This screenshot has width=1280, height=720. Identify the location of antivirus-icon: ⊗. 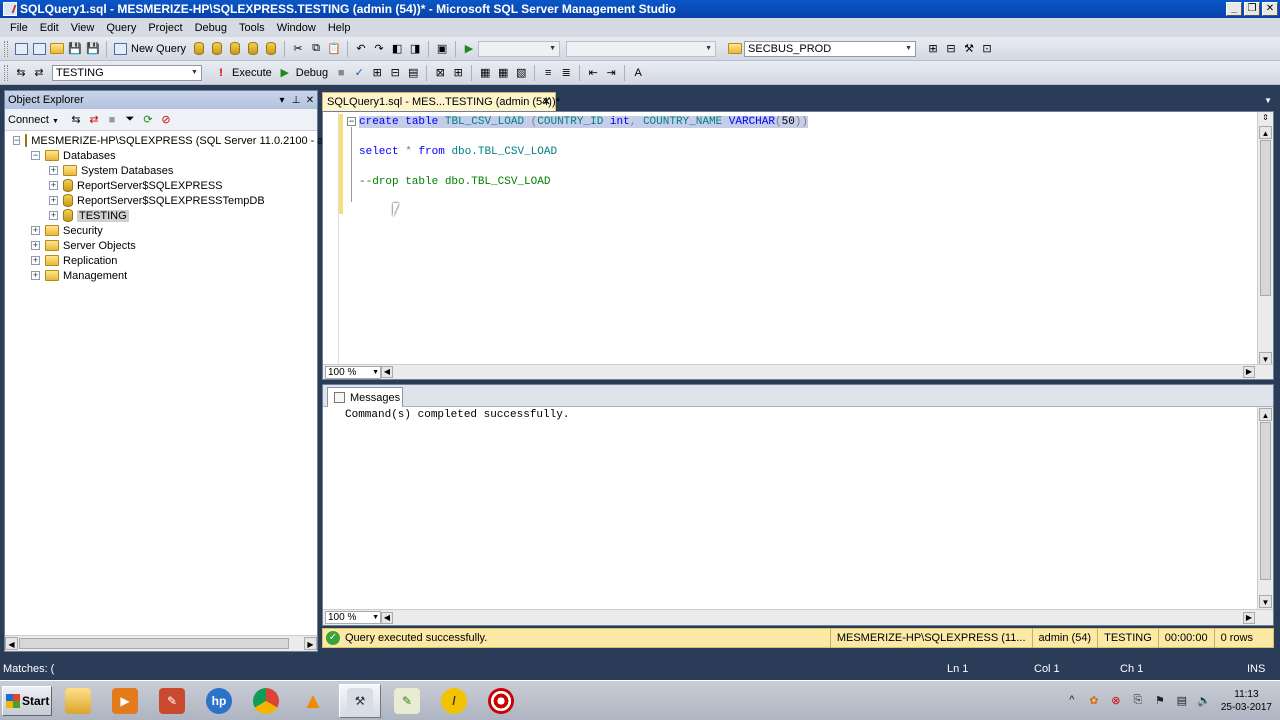
(1116, 701).